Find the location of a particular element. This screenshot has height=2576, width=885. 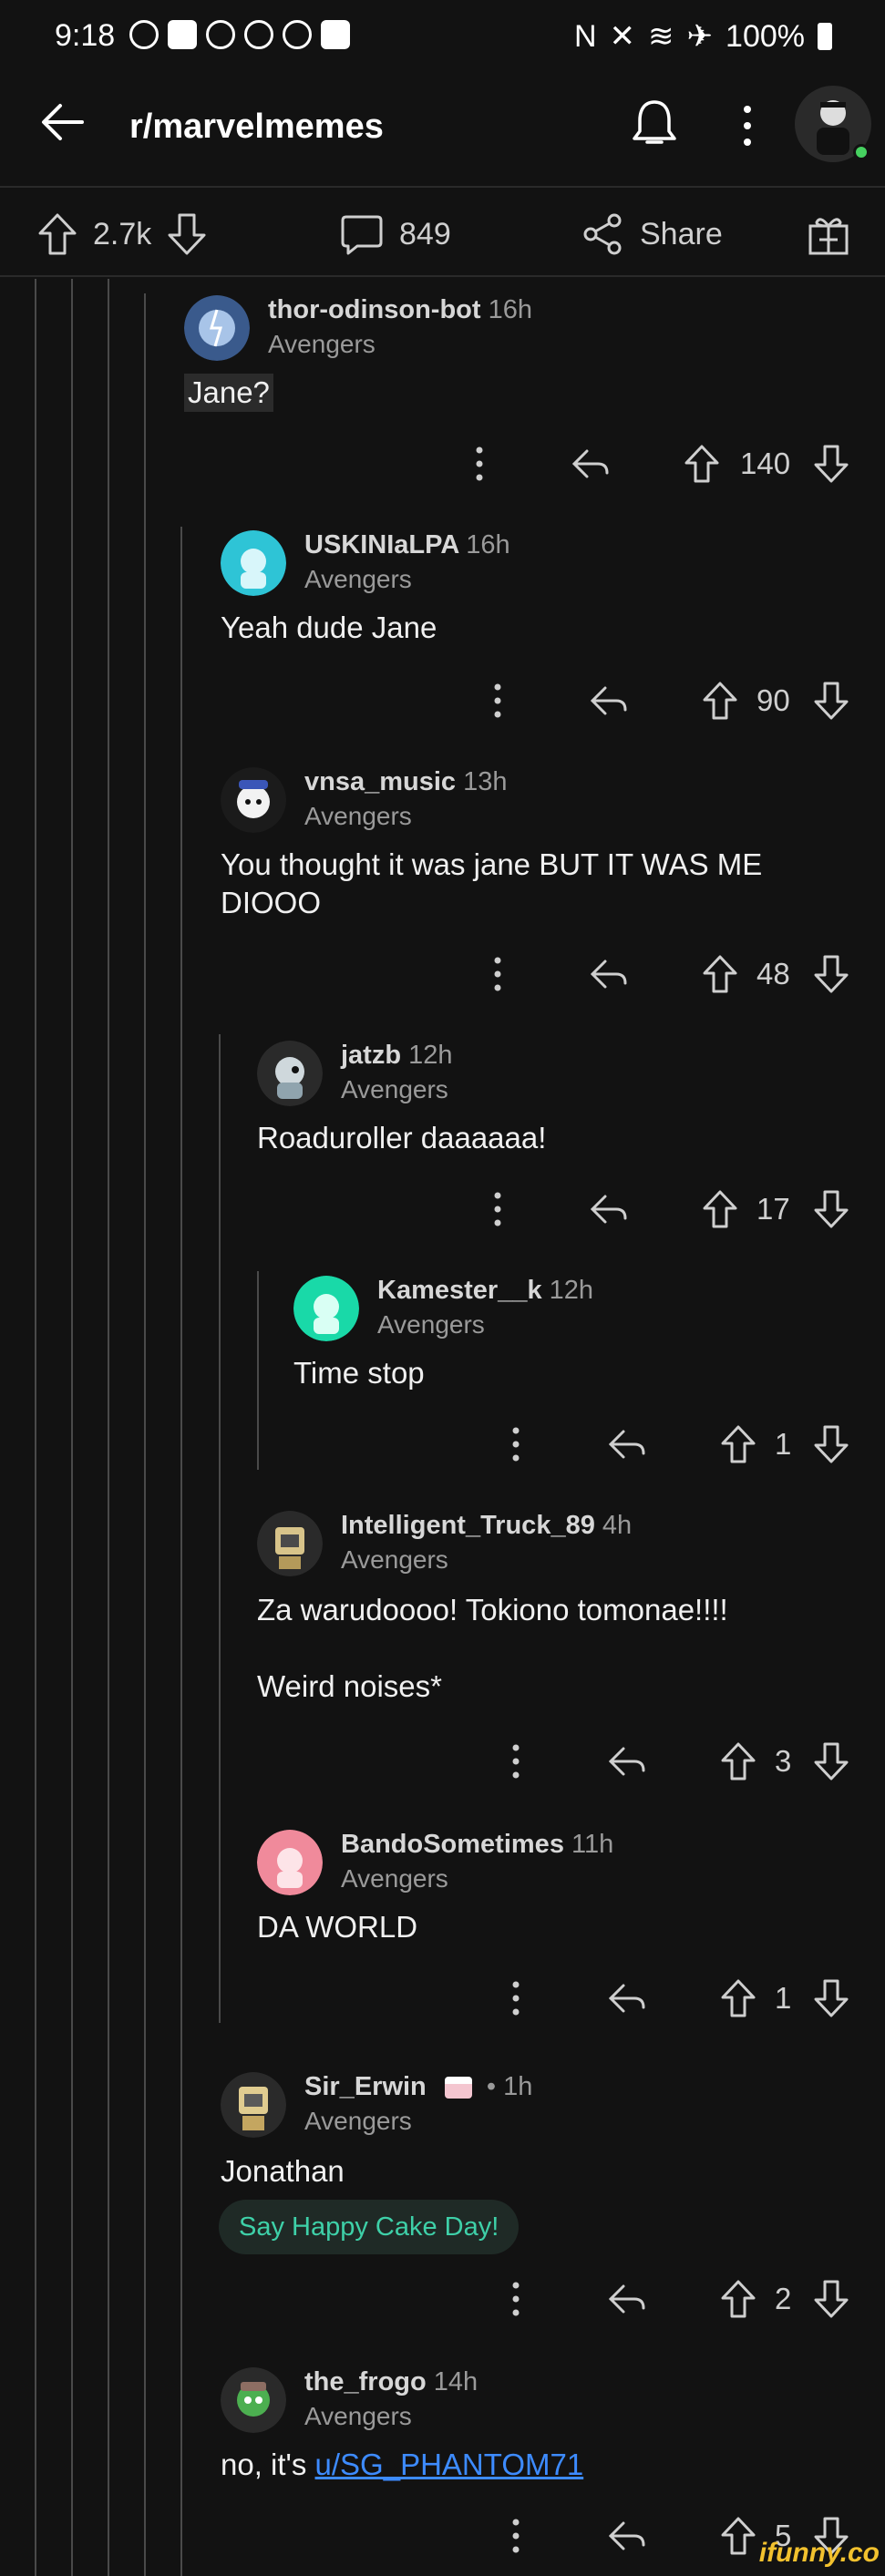

user-mention-link: u/SG_PHANTOM71 is located at coordinates (449, 2464).